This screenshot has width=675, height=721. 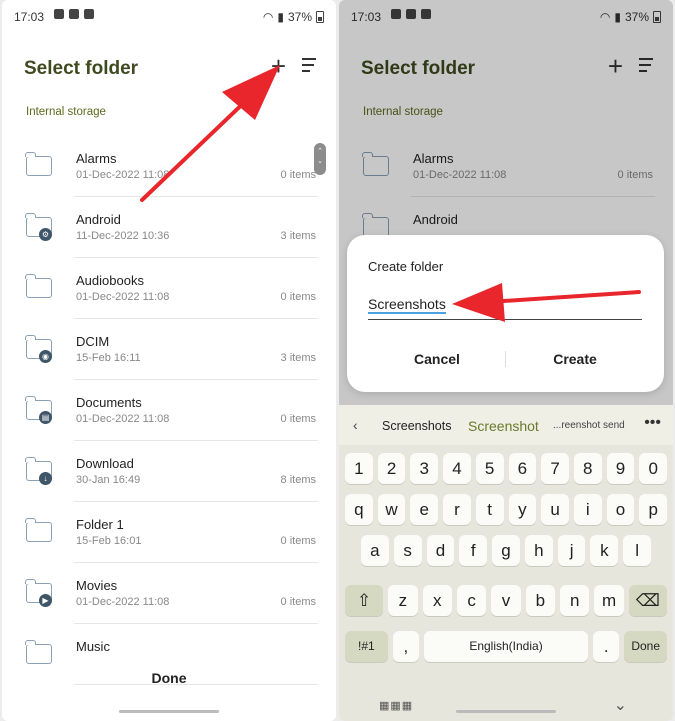 What do you see at coordinates (522, 509) in the screenshot?
I see `key: y` at bounding box center [522, 509].